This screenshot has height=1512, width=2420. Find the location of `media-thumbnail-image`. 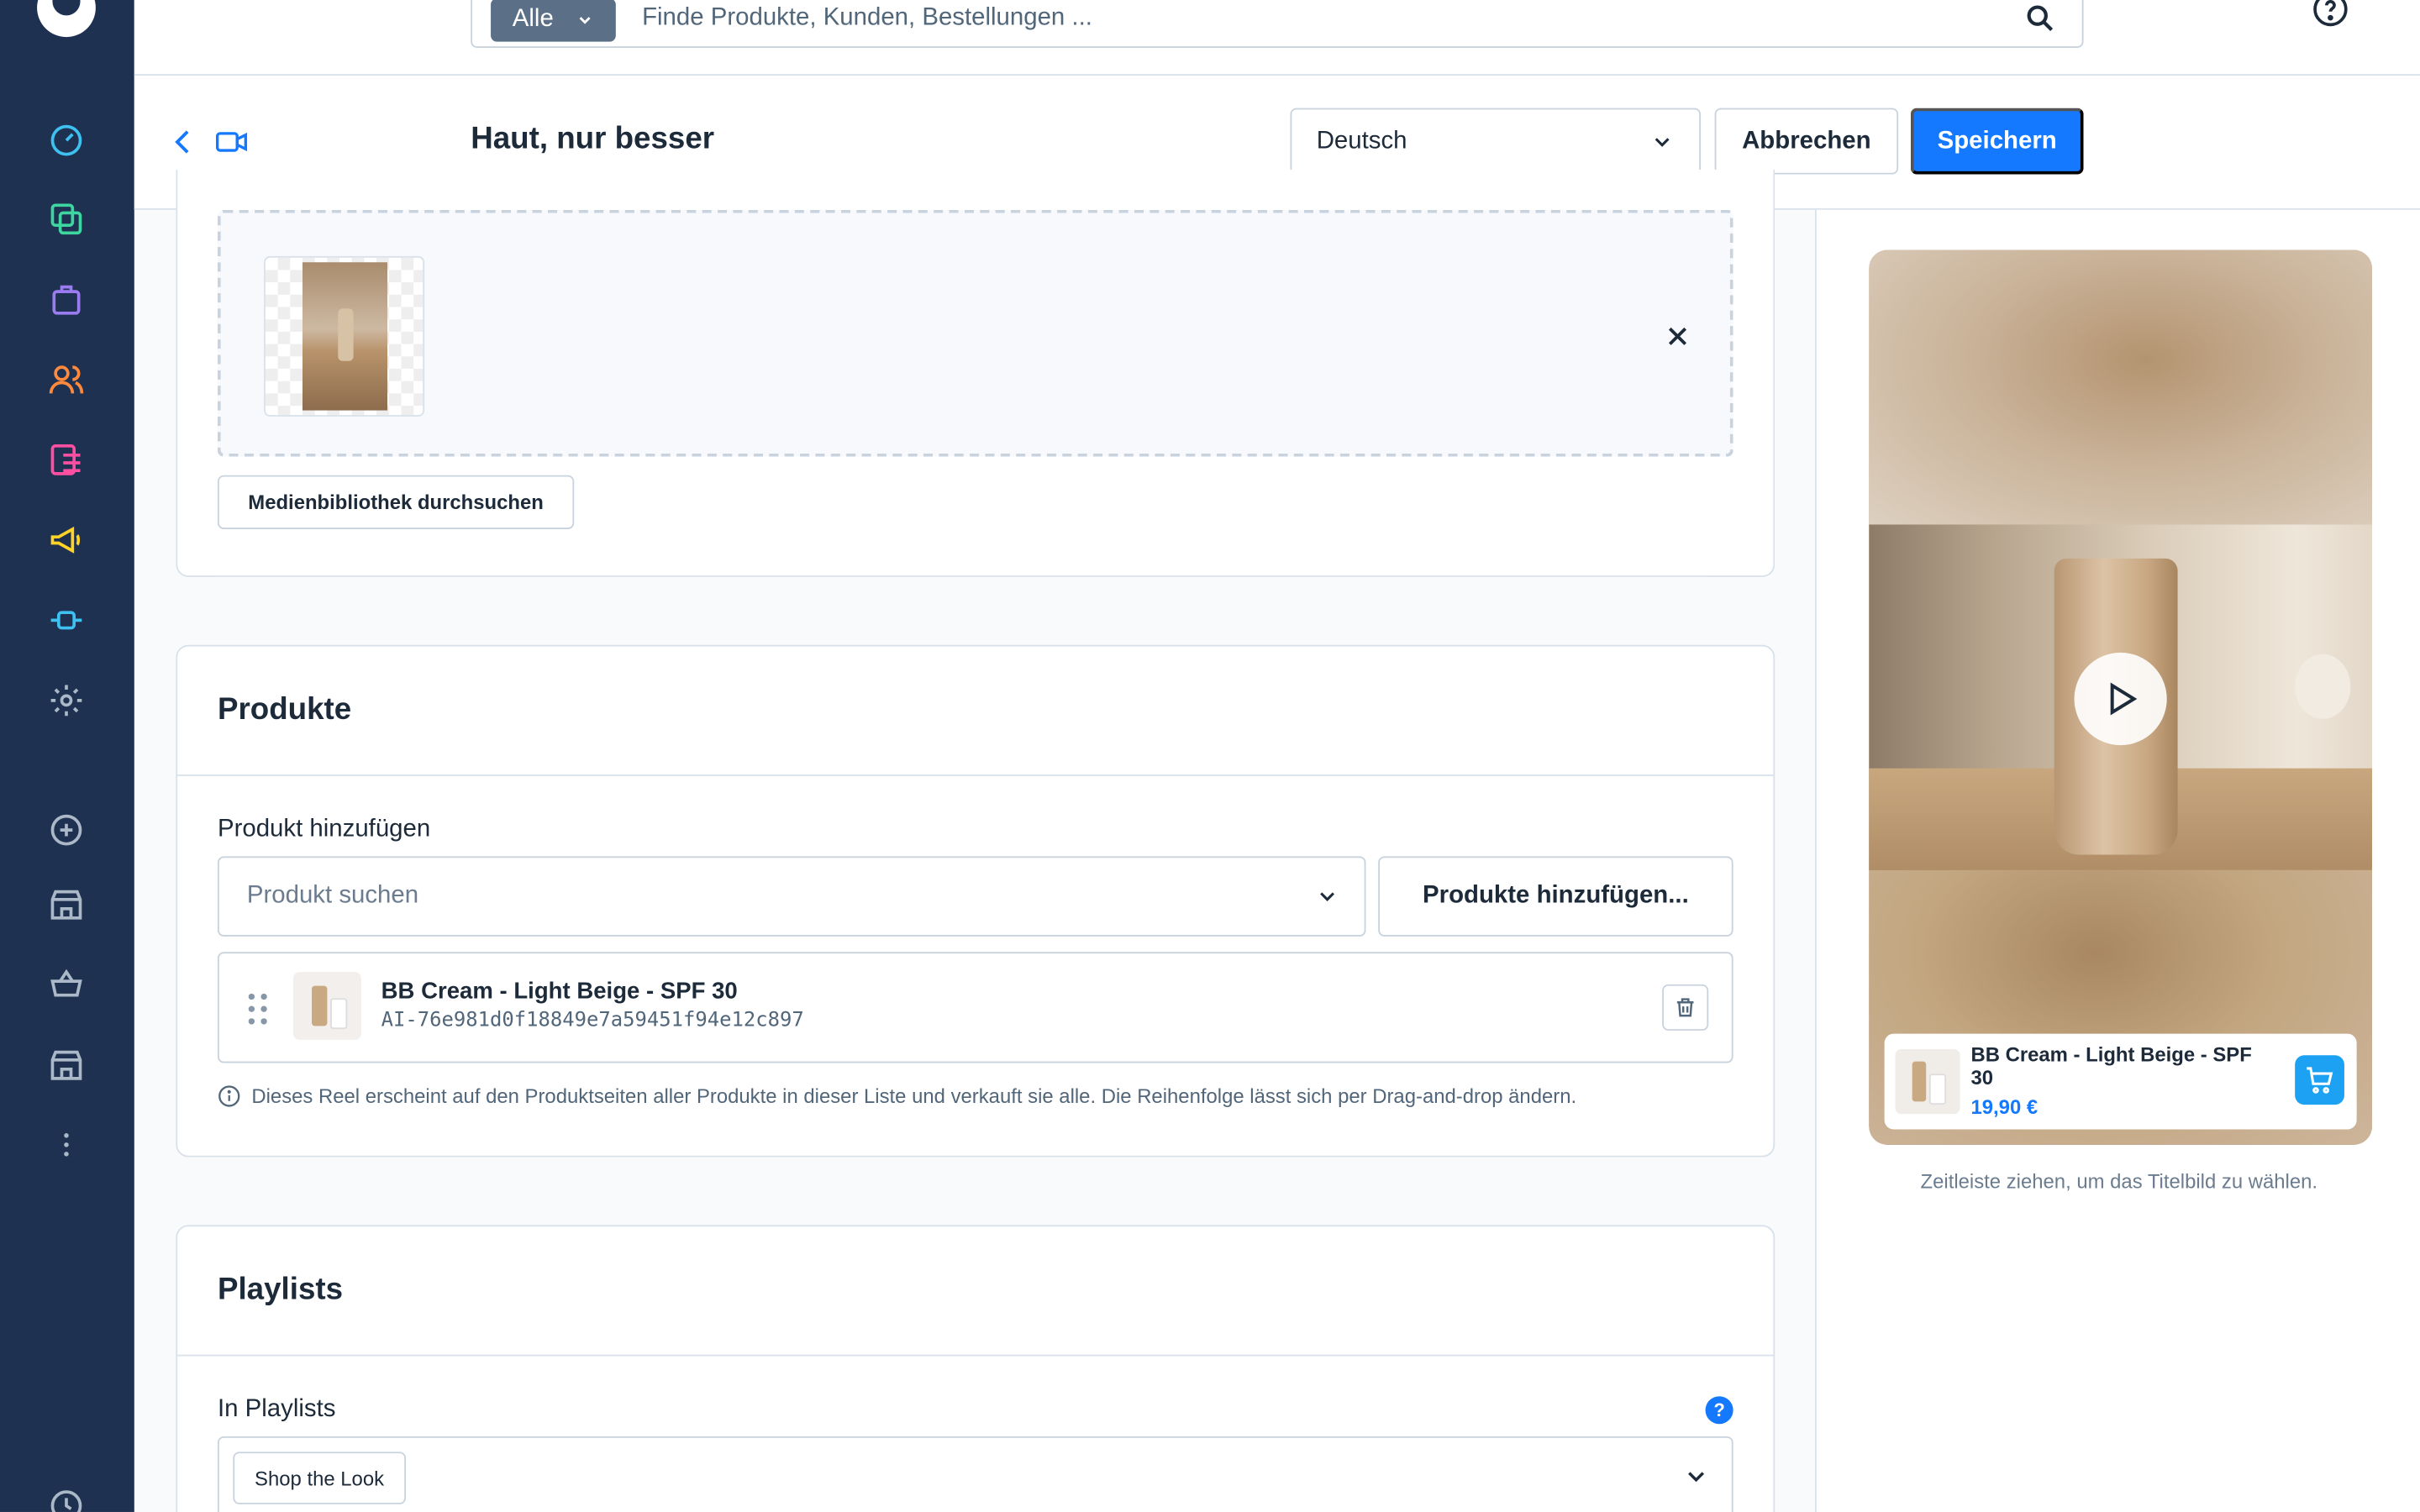

media-thumbnail-image is located at coordinates (345, 336).